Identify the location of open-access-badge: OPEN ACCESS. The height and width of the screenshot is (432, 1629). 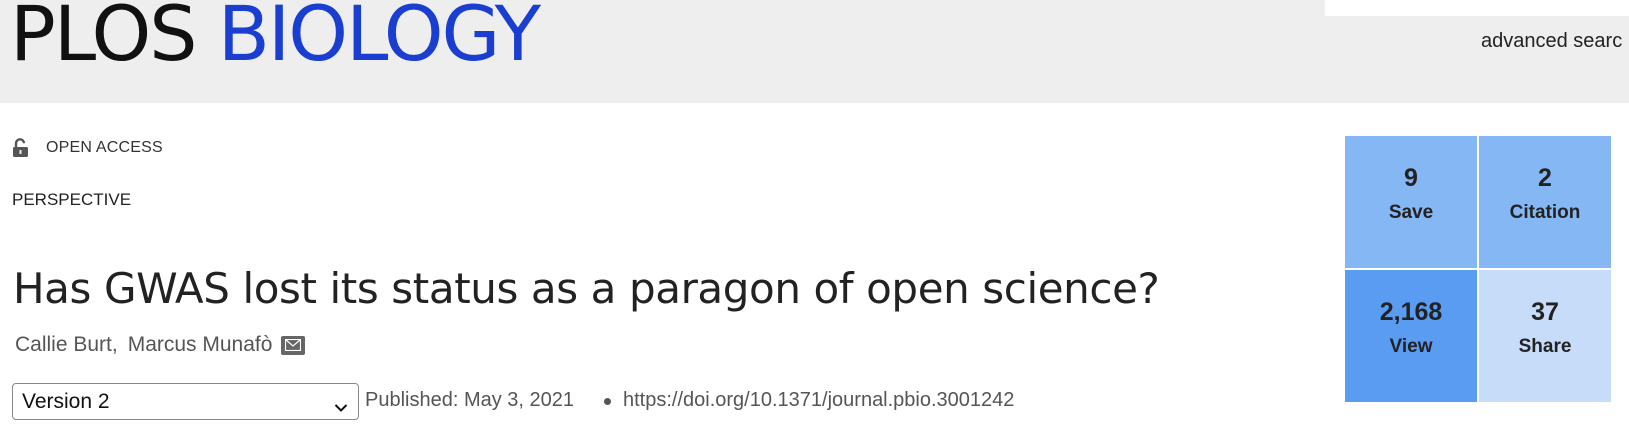
(87, 148).